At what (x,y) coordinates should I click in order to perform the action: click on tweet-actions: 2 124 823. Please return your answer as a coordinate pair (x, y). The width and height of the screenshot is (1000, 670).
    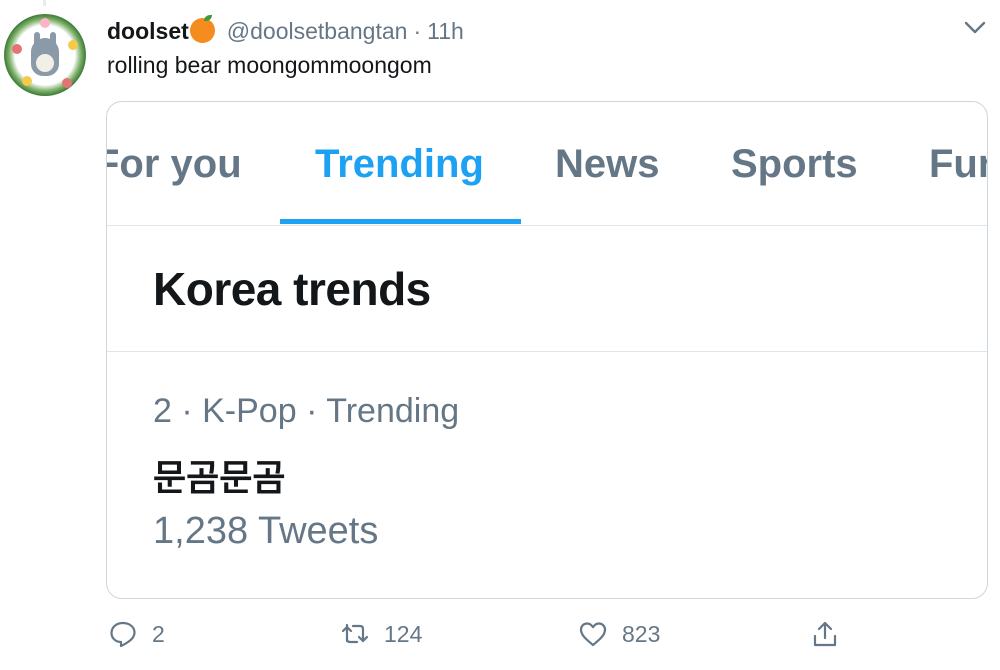
    Looking at the image, I should click on (500, 634).